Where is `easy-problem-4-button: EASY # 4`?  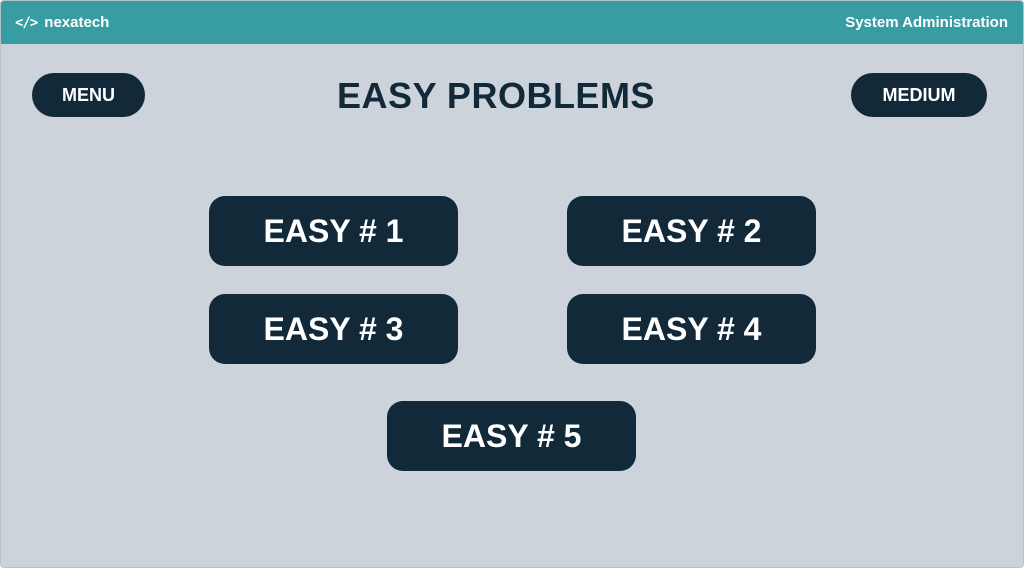 easy-problem-4-button: EASY # 4 is located at coordinates (691, 329).